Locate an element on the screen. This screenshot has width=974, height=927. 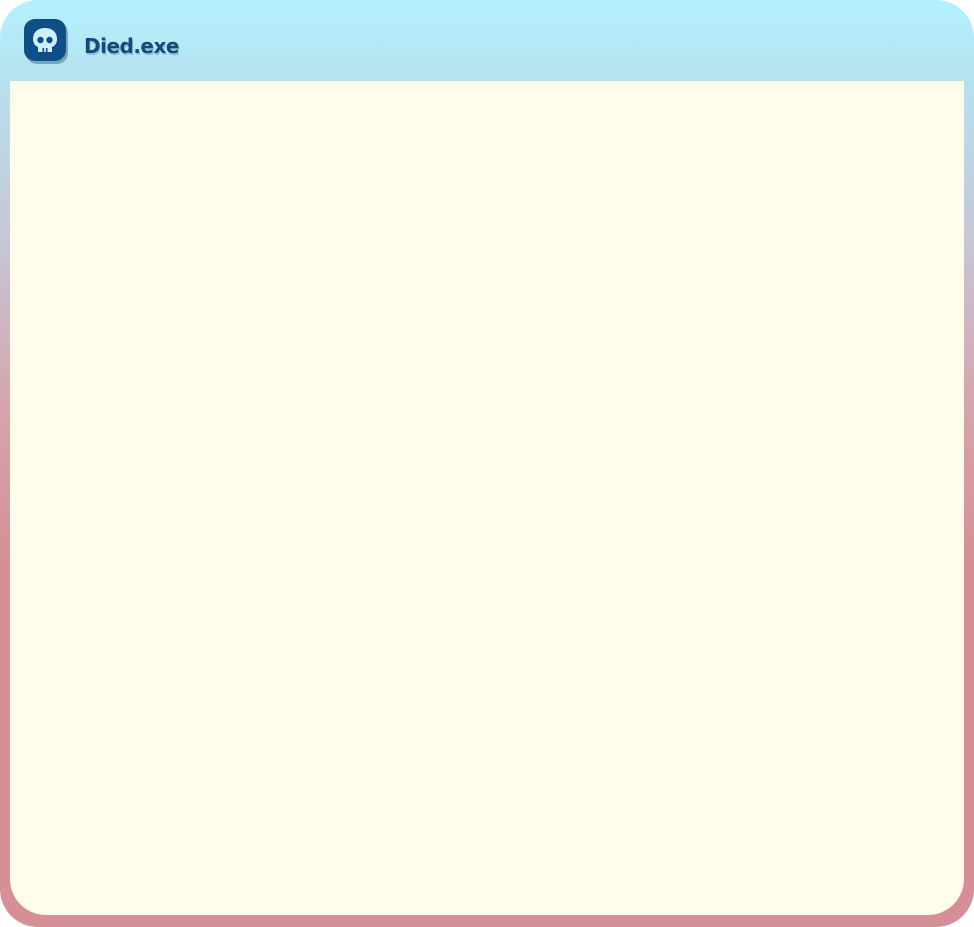
skull-icon is located at coordinates (45, 40).